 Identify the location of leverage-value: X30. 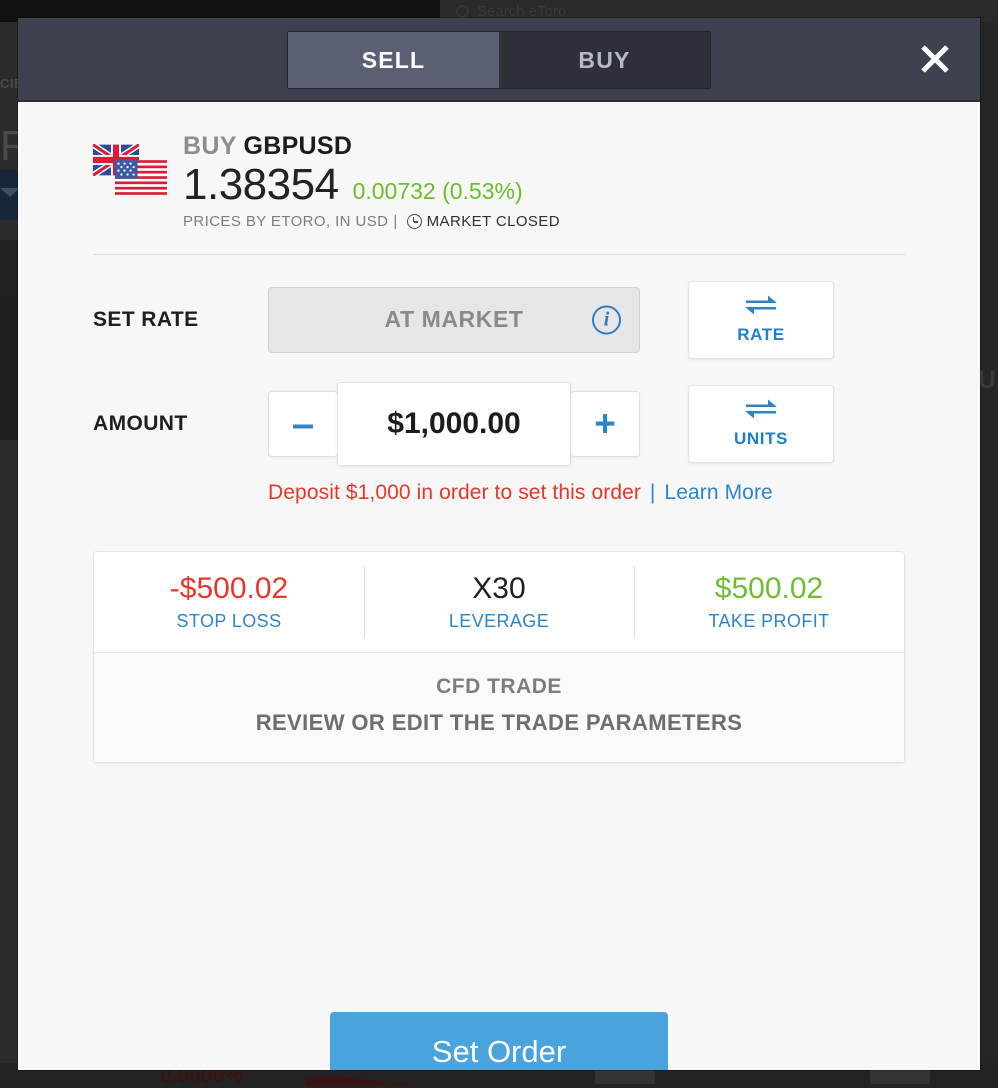
(499, 588).